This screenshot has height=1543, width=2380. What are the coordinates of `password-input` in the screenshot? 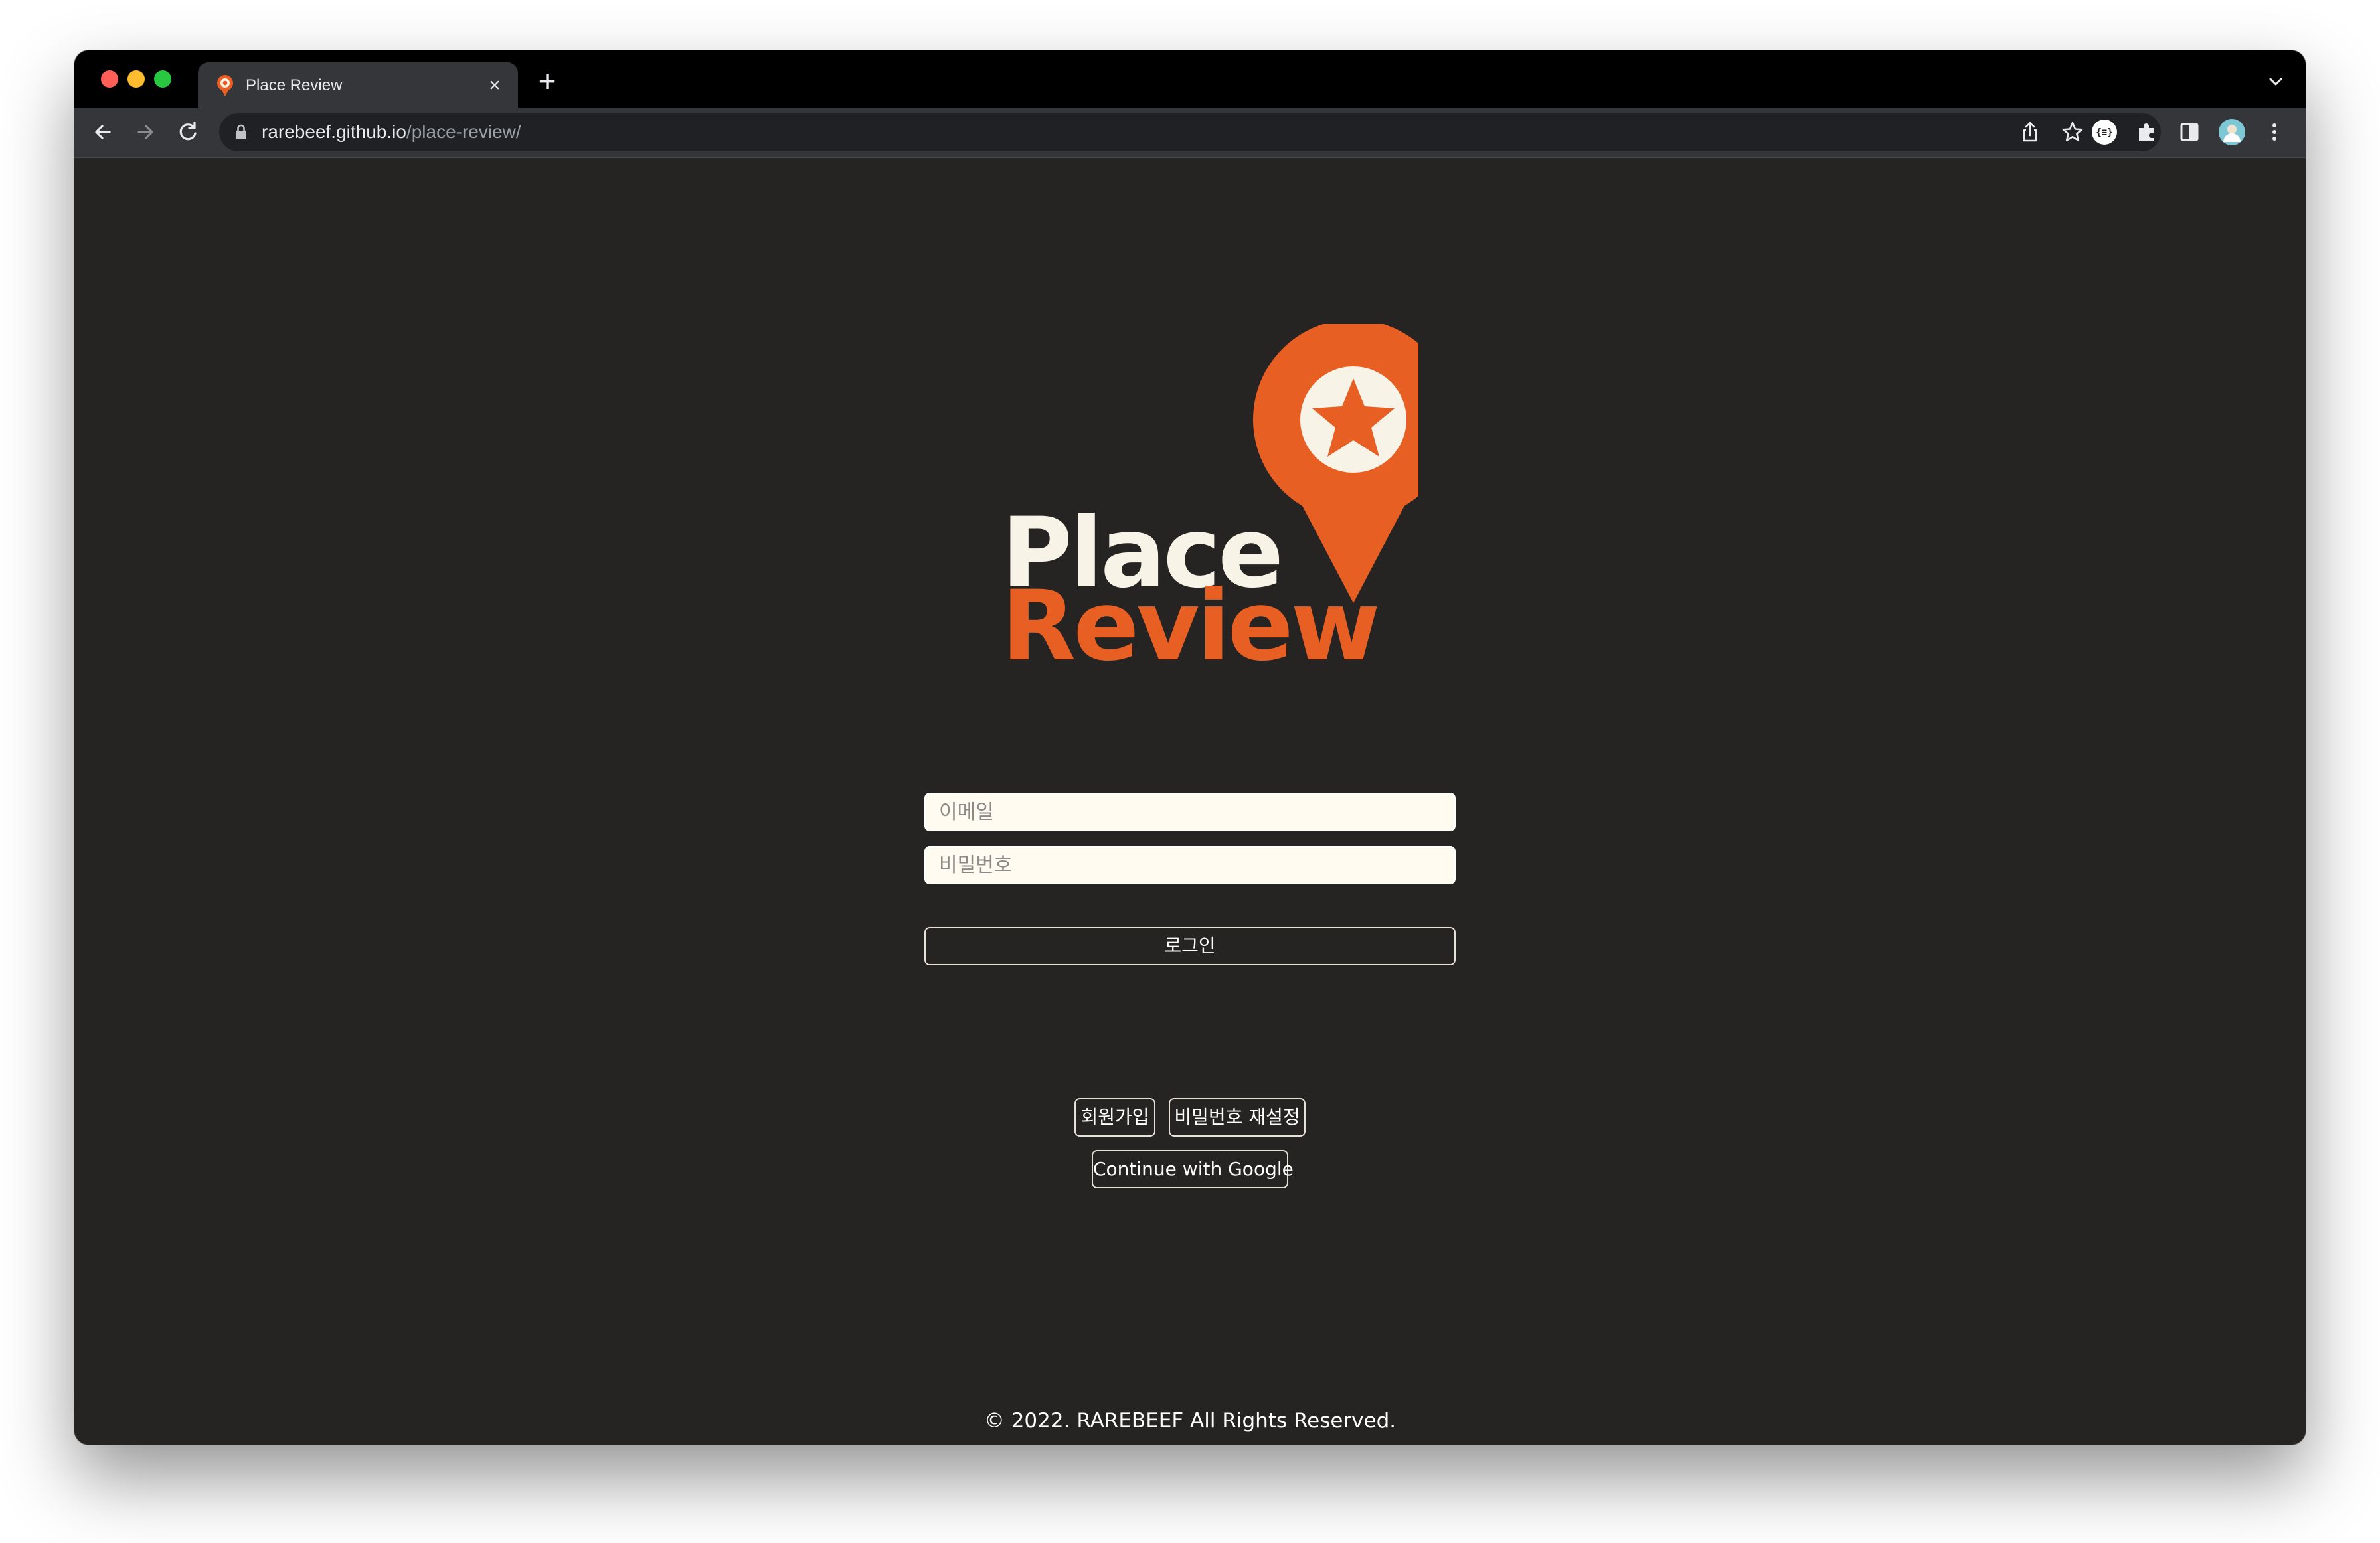 It's located at (1190, 865).